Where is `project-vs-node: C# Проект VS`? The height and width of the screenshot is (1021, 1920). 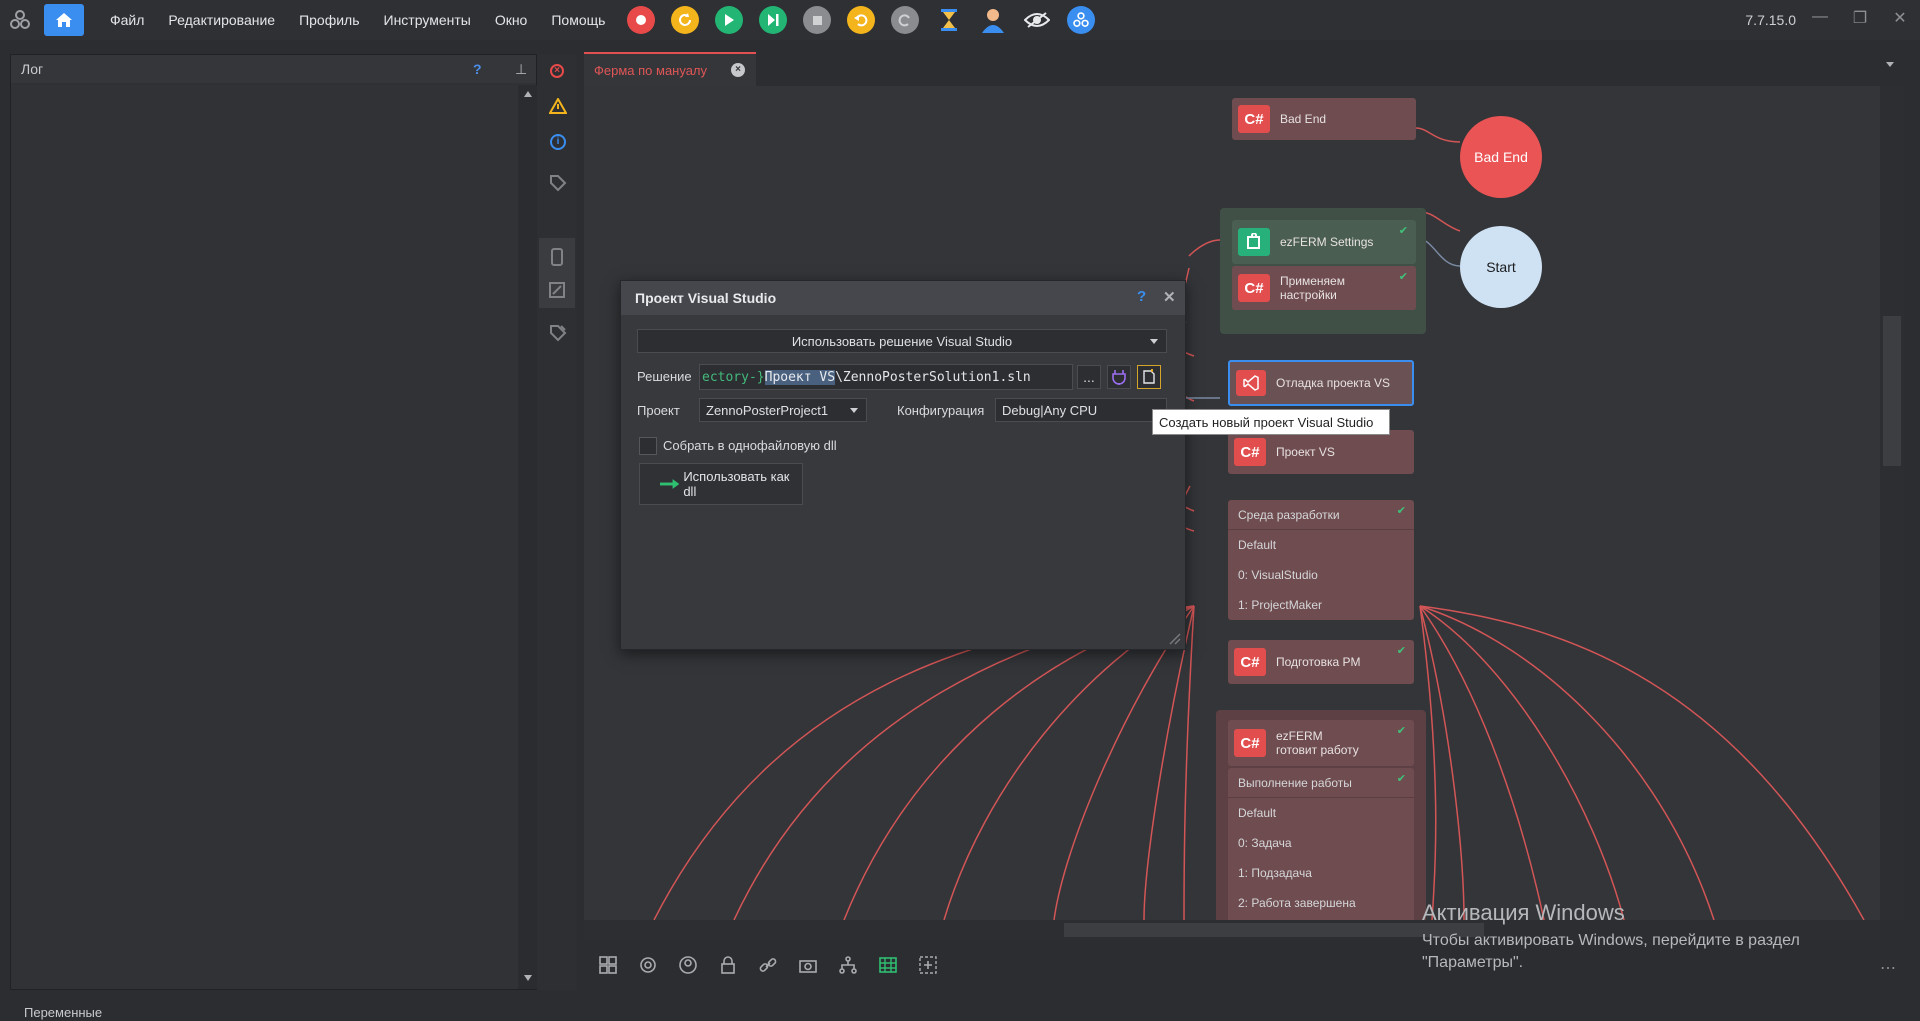 project-vs-node: C# Проект VS is located at coordinates (1321, 452).